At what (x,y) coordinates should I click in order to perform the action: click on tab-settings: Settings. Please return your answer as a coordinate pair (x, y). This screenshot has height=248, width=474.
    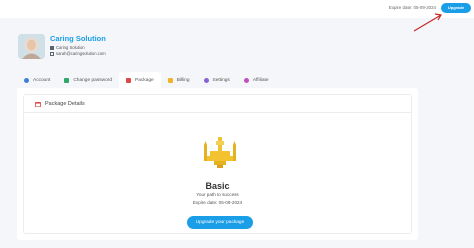
    Looking at the image, I should click on (217, 80).